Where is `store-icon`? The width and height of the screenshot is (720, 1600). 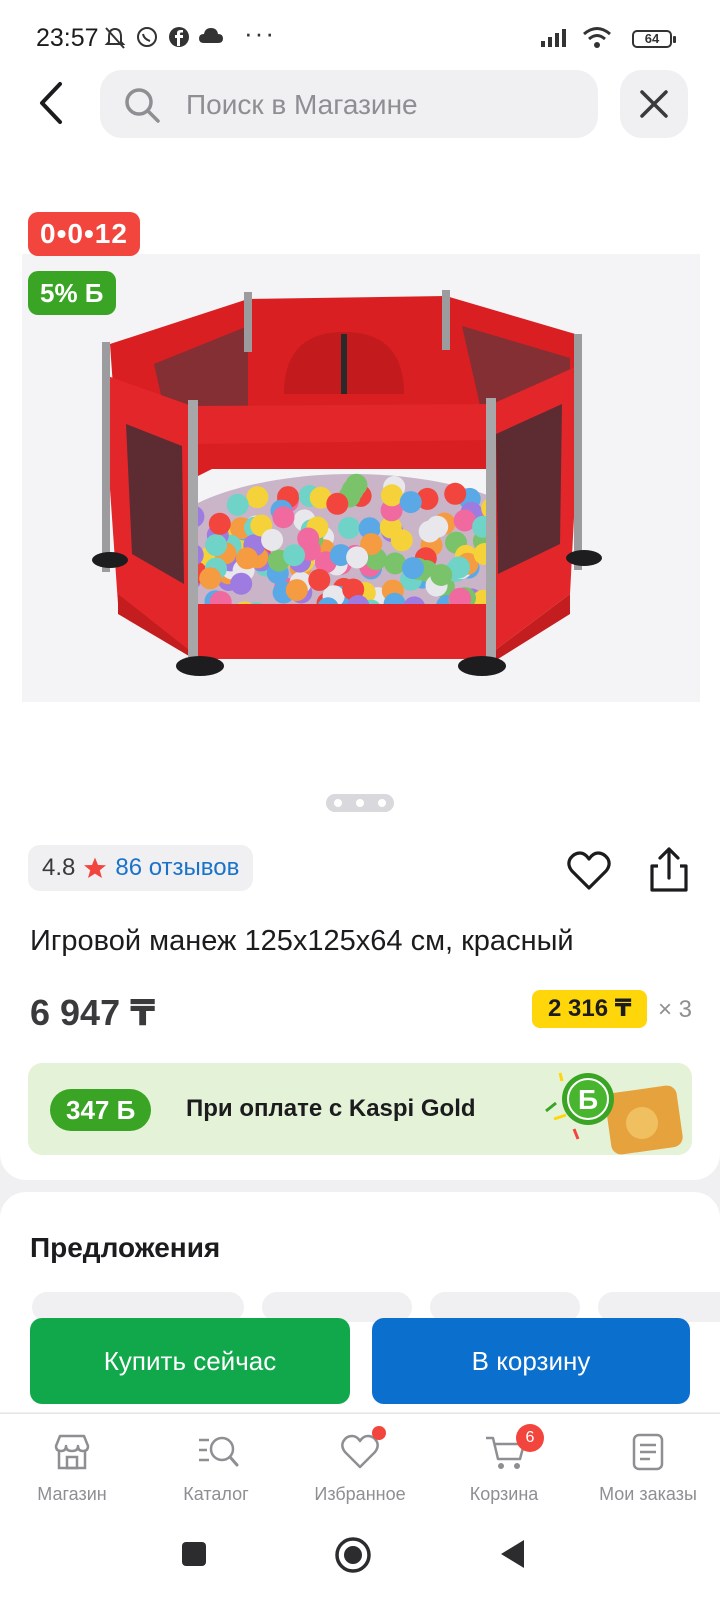 store-icon is located at coordinates (72, 1452).